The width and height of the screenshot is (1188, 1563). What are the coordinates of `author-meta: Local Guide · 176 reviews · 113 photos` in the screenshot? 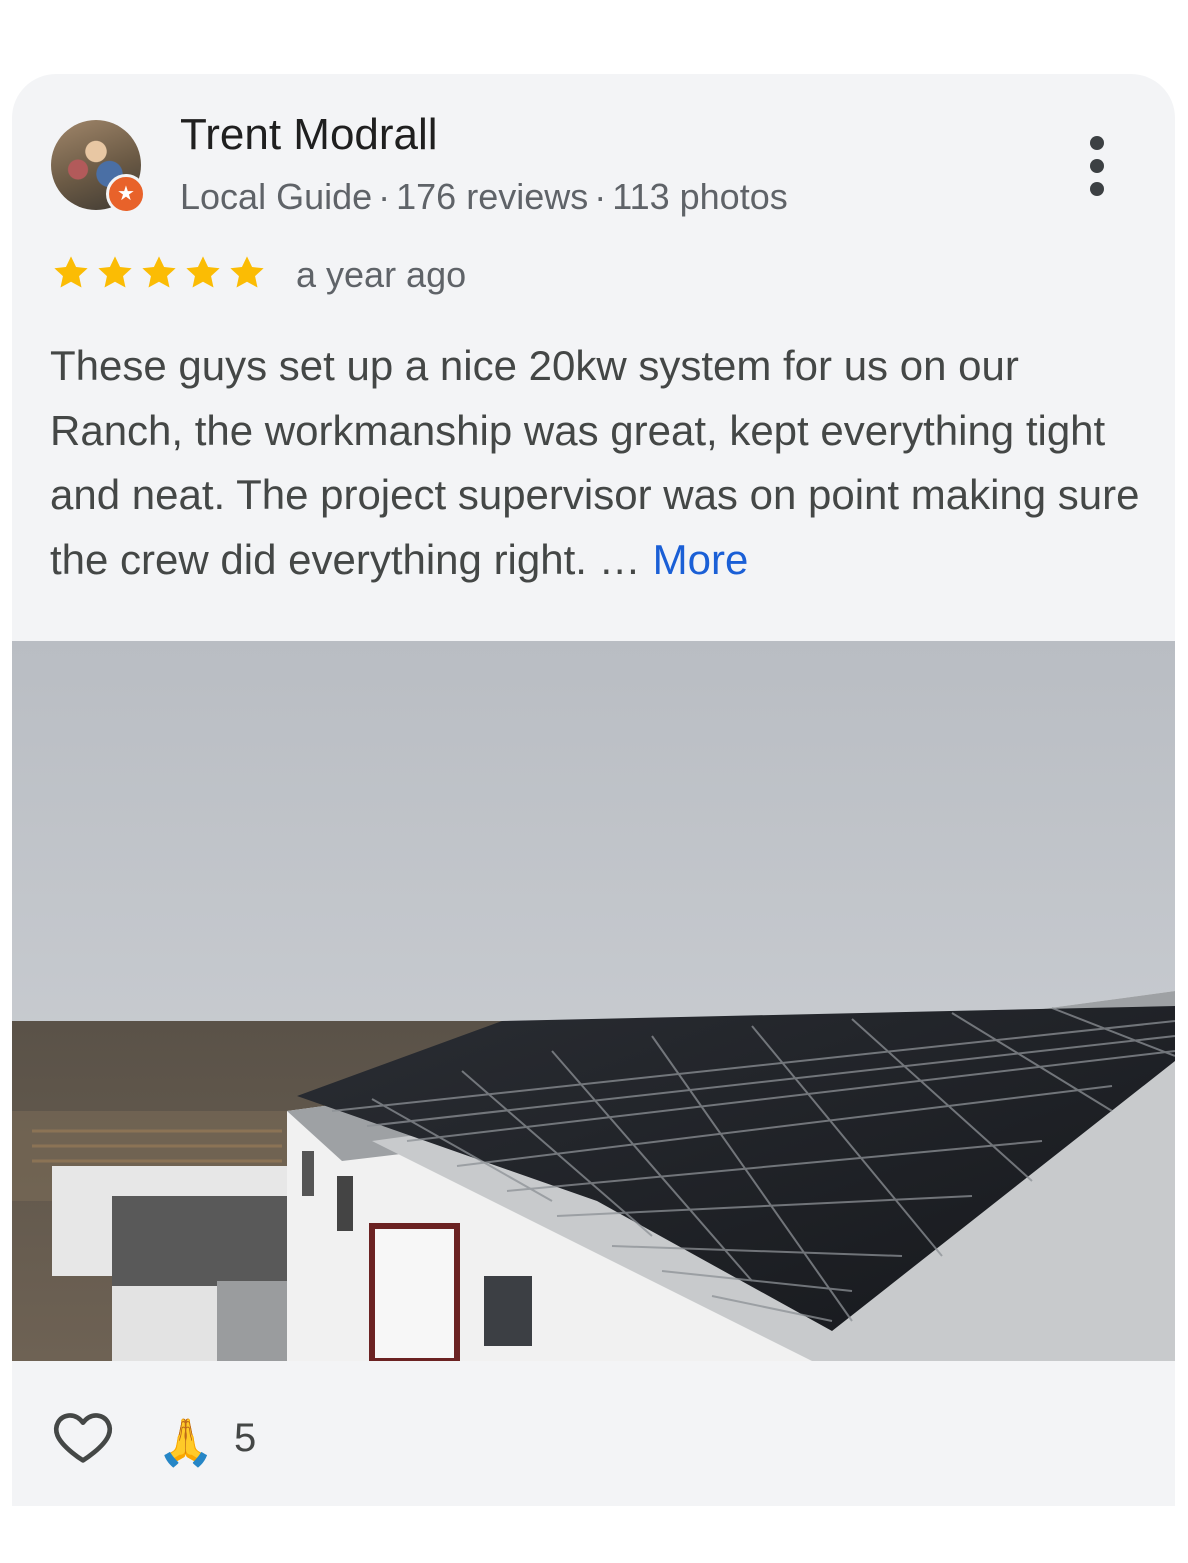 It's located at (484, 197).